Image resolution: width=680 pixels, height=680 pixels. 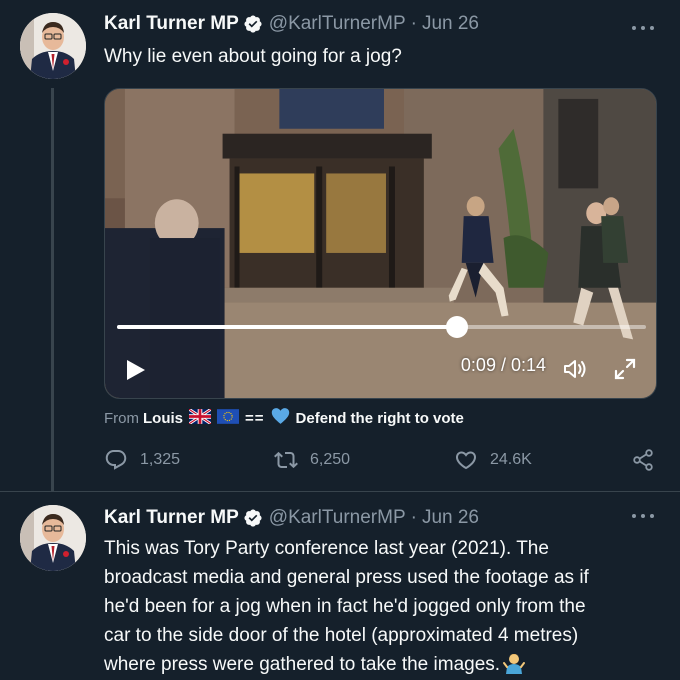 What do you see at coordinates (255, 418) in the screenshot?
I see `attribution-emoji-text: ==` at bounding box center [255, 418].